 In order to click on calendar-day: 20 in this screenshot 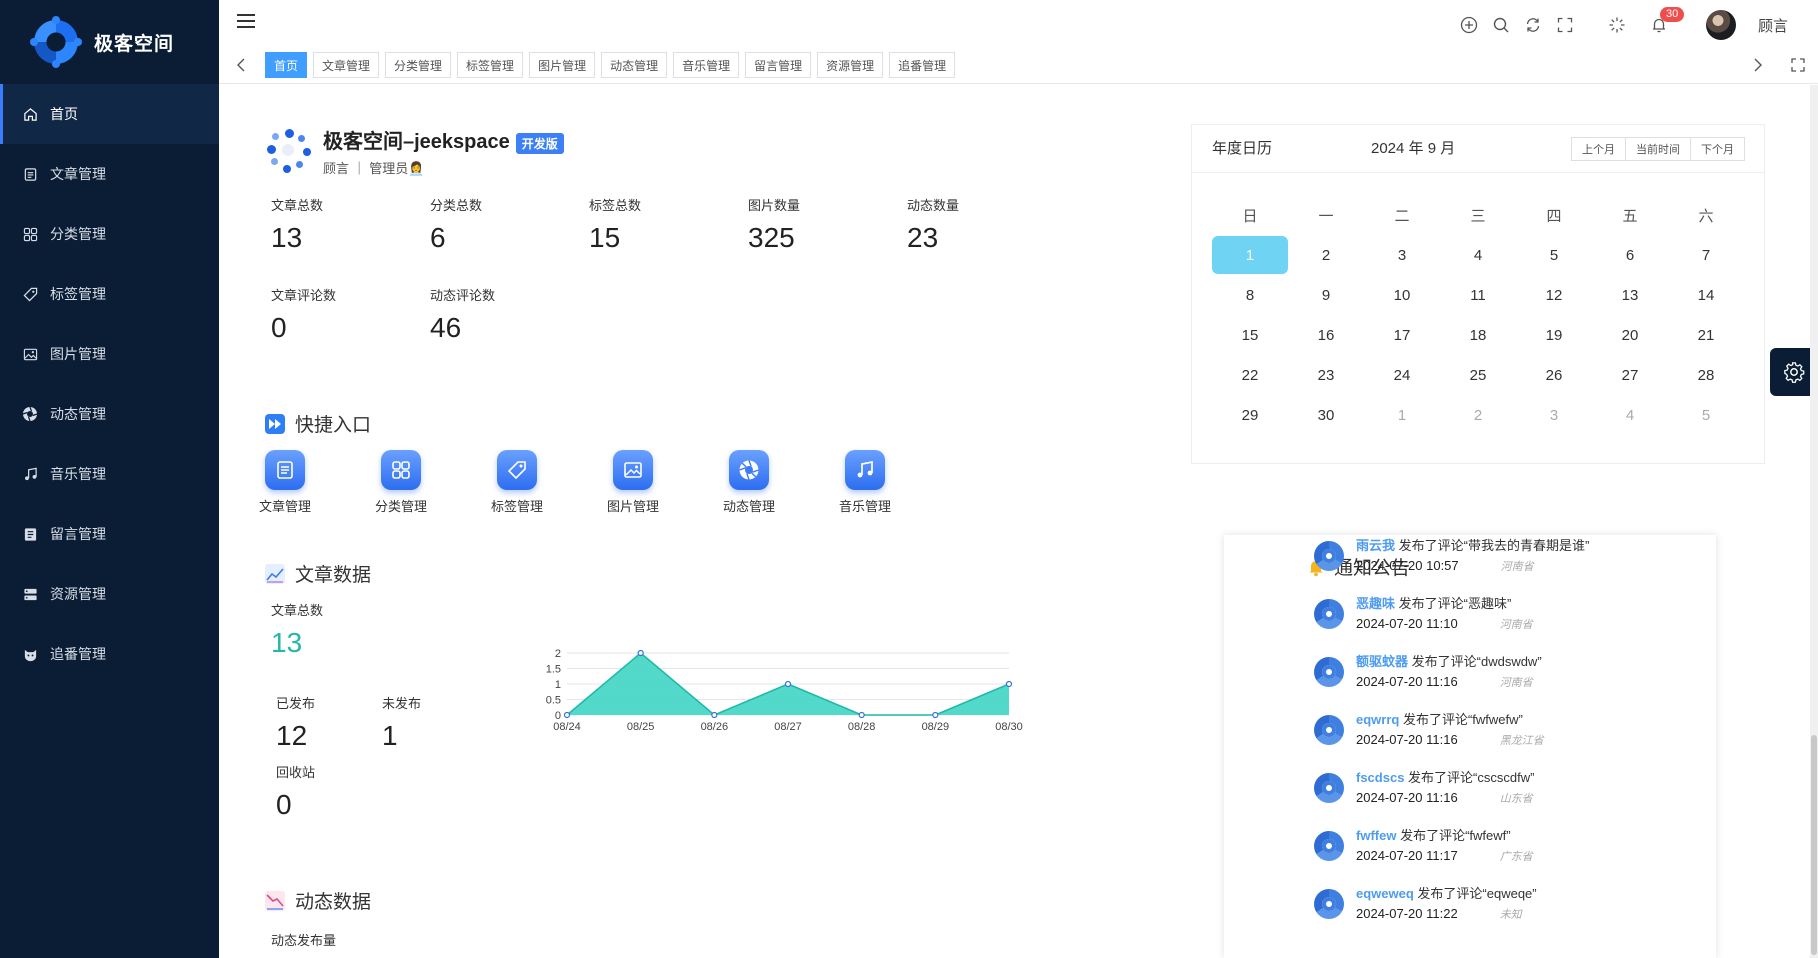, I will do `click(1630, 335)`.